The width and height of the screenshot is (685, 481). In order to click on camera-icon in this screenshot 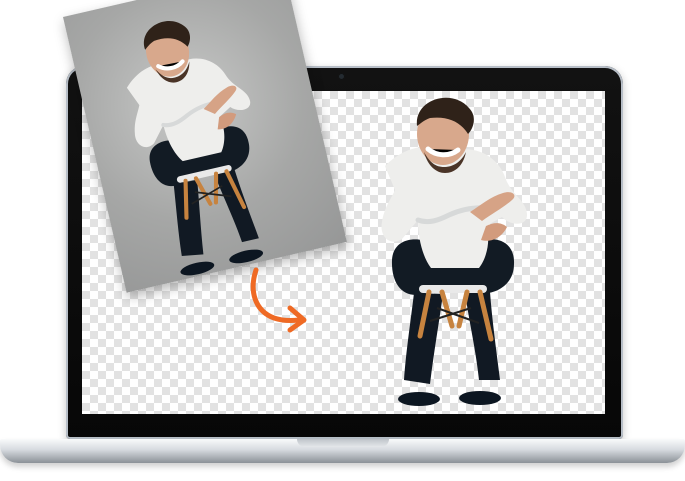, I will do `click(341, 76)`.